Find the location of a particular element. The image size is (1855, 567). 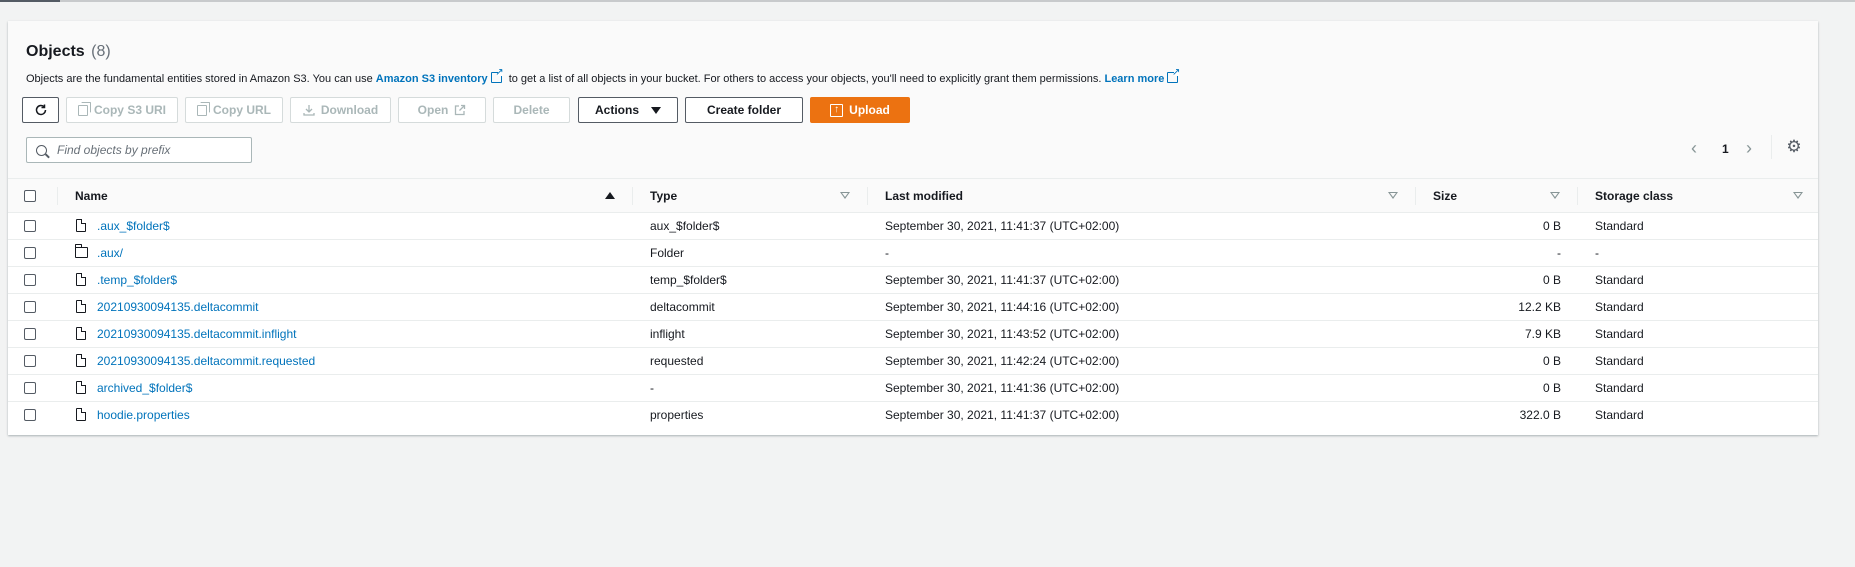

top-tab-strip is located at coordinates (927, 1).